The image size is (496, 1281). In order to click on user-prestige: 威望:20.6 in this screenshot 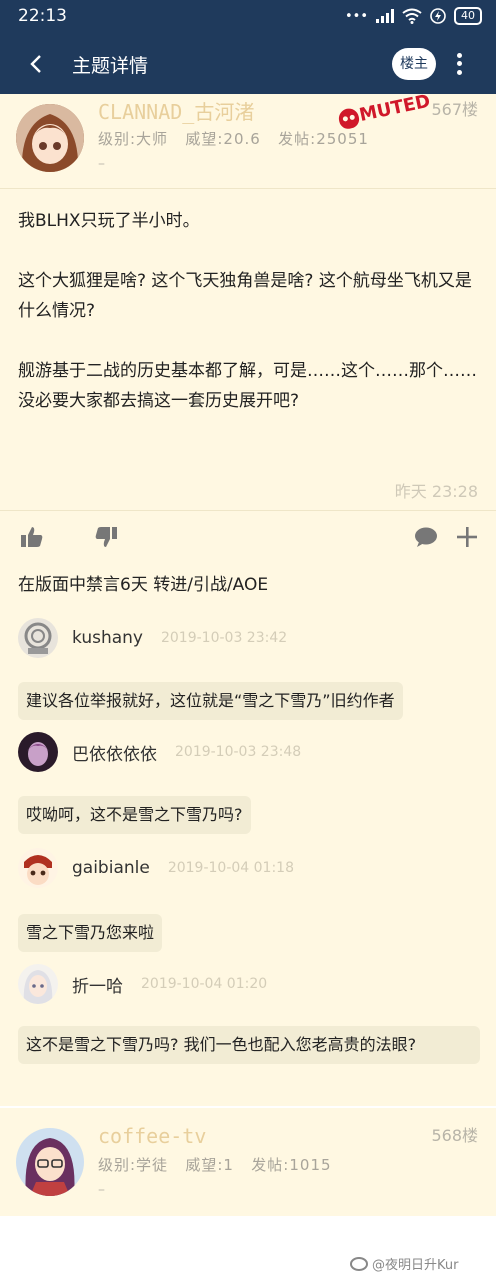, I will do `click(223, 139)`.